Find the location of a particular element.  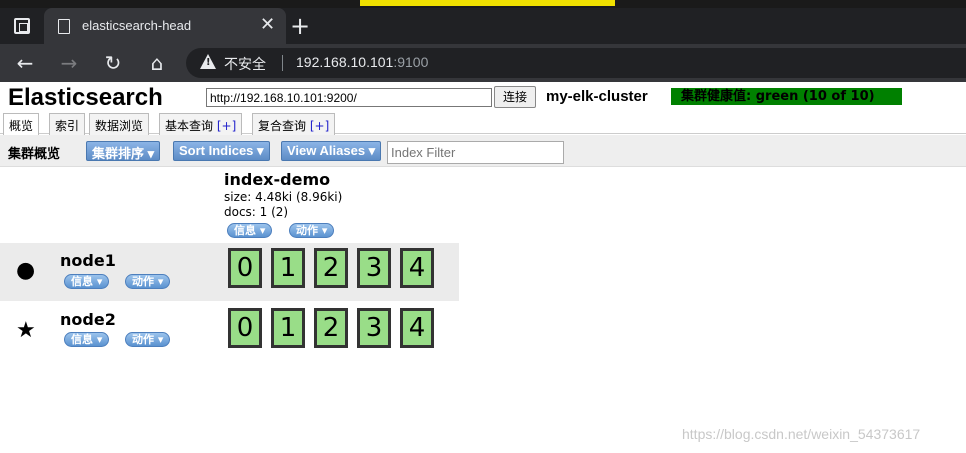

window-menu-icon is located at coordinates (22, 26).